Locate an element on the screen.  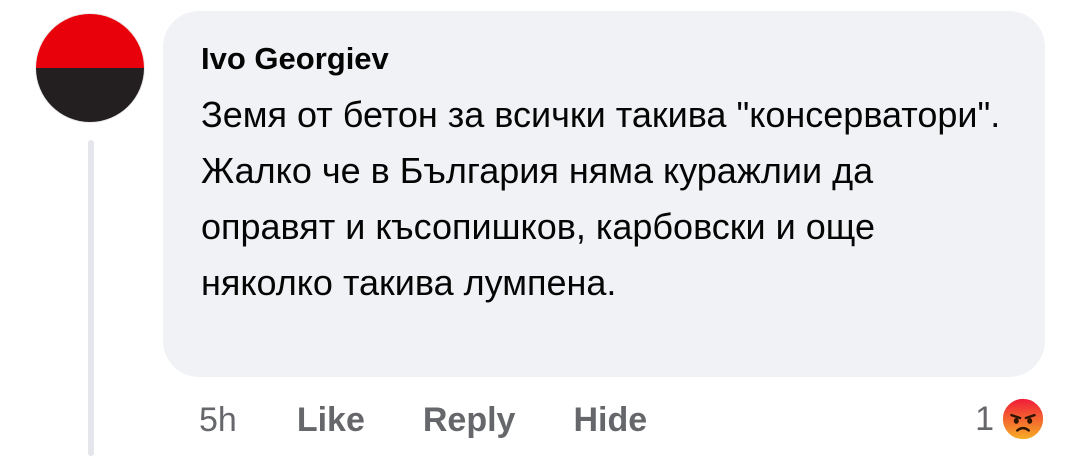
reaction-summary: 1 is located at coordinates (1010, 419).